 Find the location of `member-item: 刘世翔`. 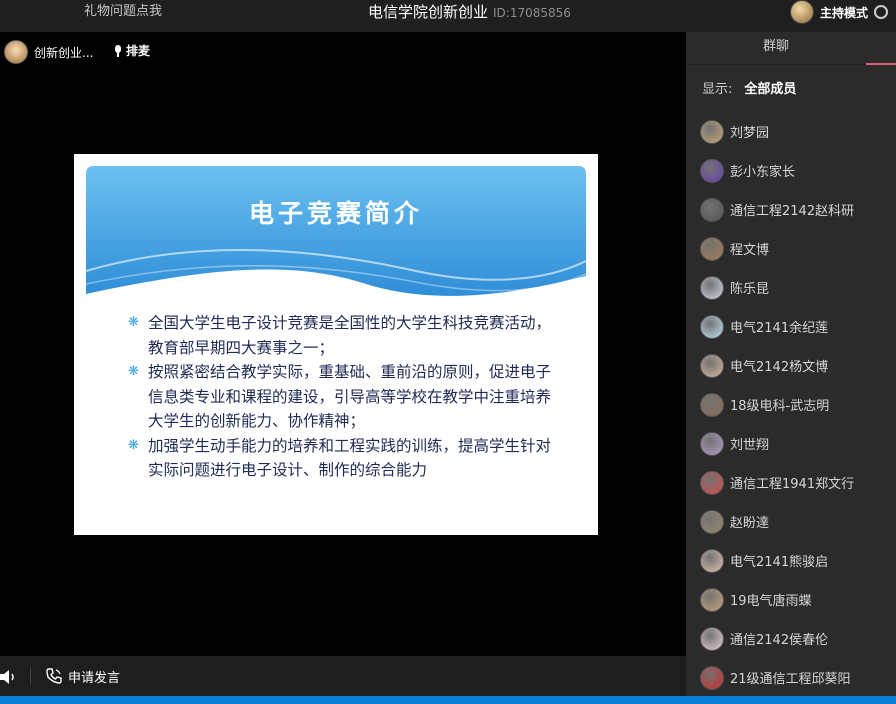

member-item: 刘世翔 is located at coordinates (795, 443).